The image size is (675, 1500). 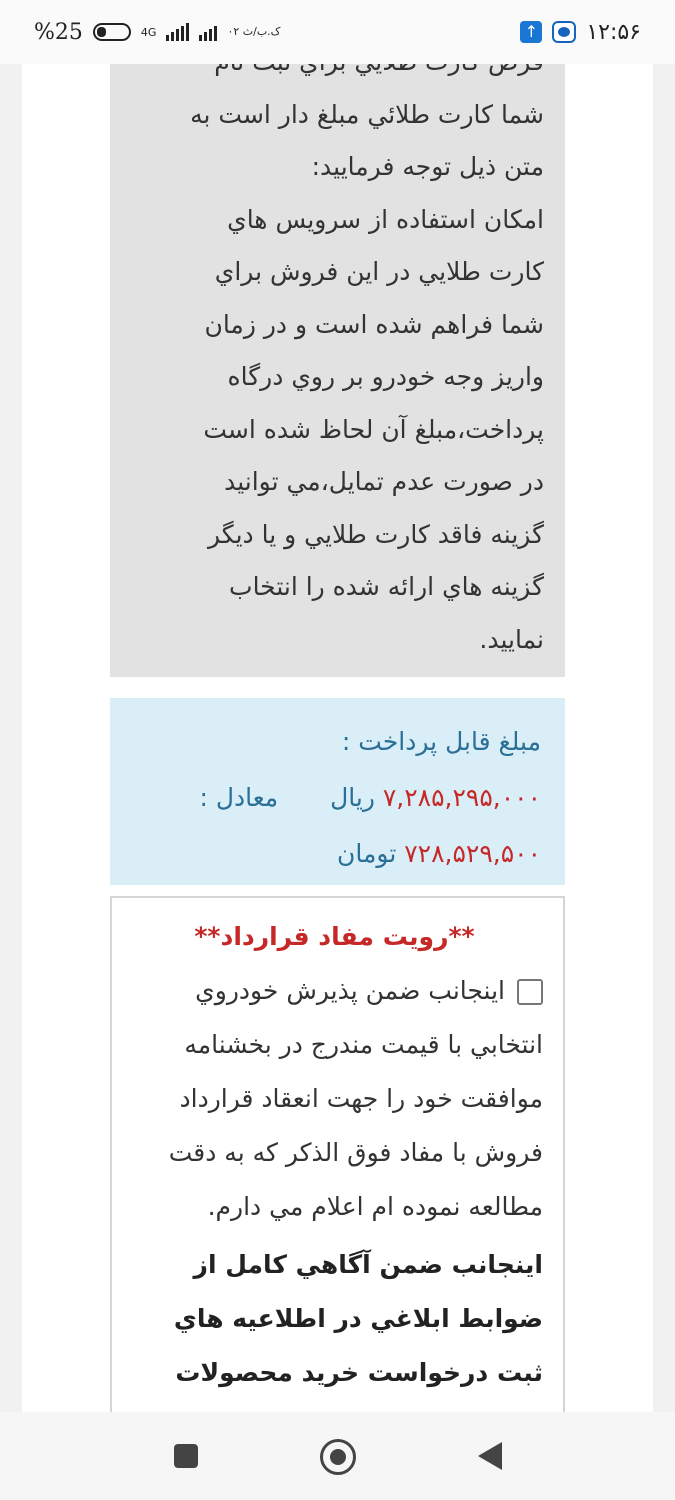 What do you see at coordinates (427, 166) in the screenshot?
I see `notice-line: متن ذيل توجه فرماييد:` at bounding box center [427, 166].